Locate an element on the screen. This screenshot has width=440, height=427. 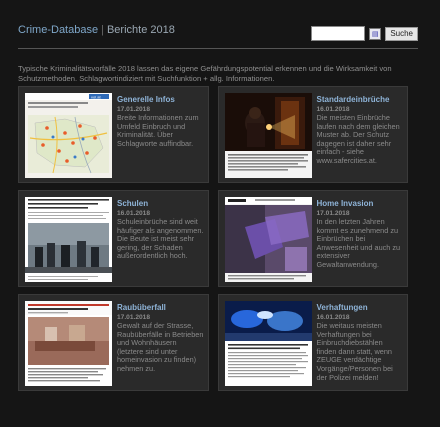
police-thumbnail-image is located at coordinates (268, 343).